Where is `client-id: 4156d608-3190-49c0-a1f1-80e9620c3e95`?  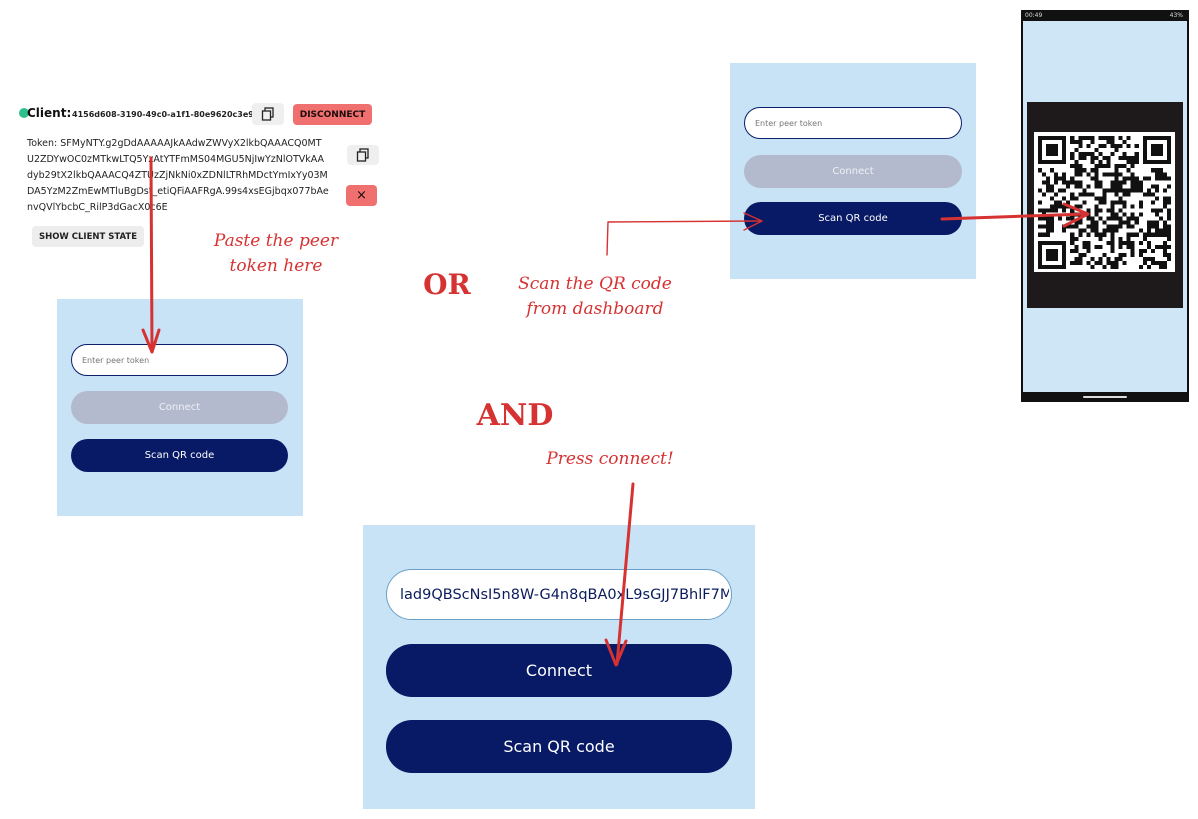
client-id: 4156d608-3190-49c0-a1f1-80e9620c3e95 is located at coordinates (166, 114).